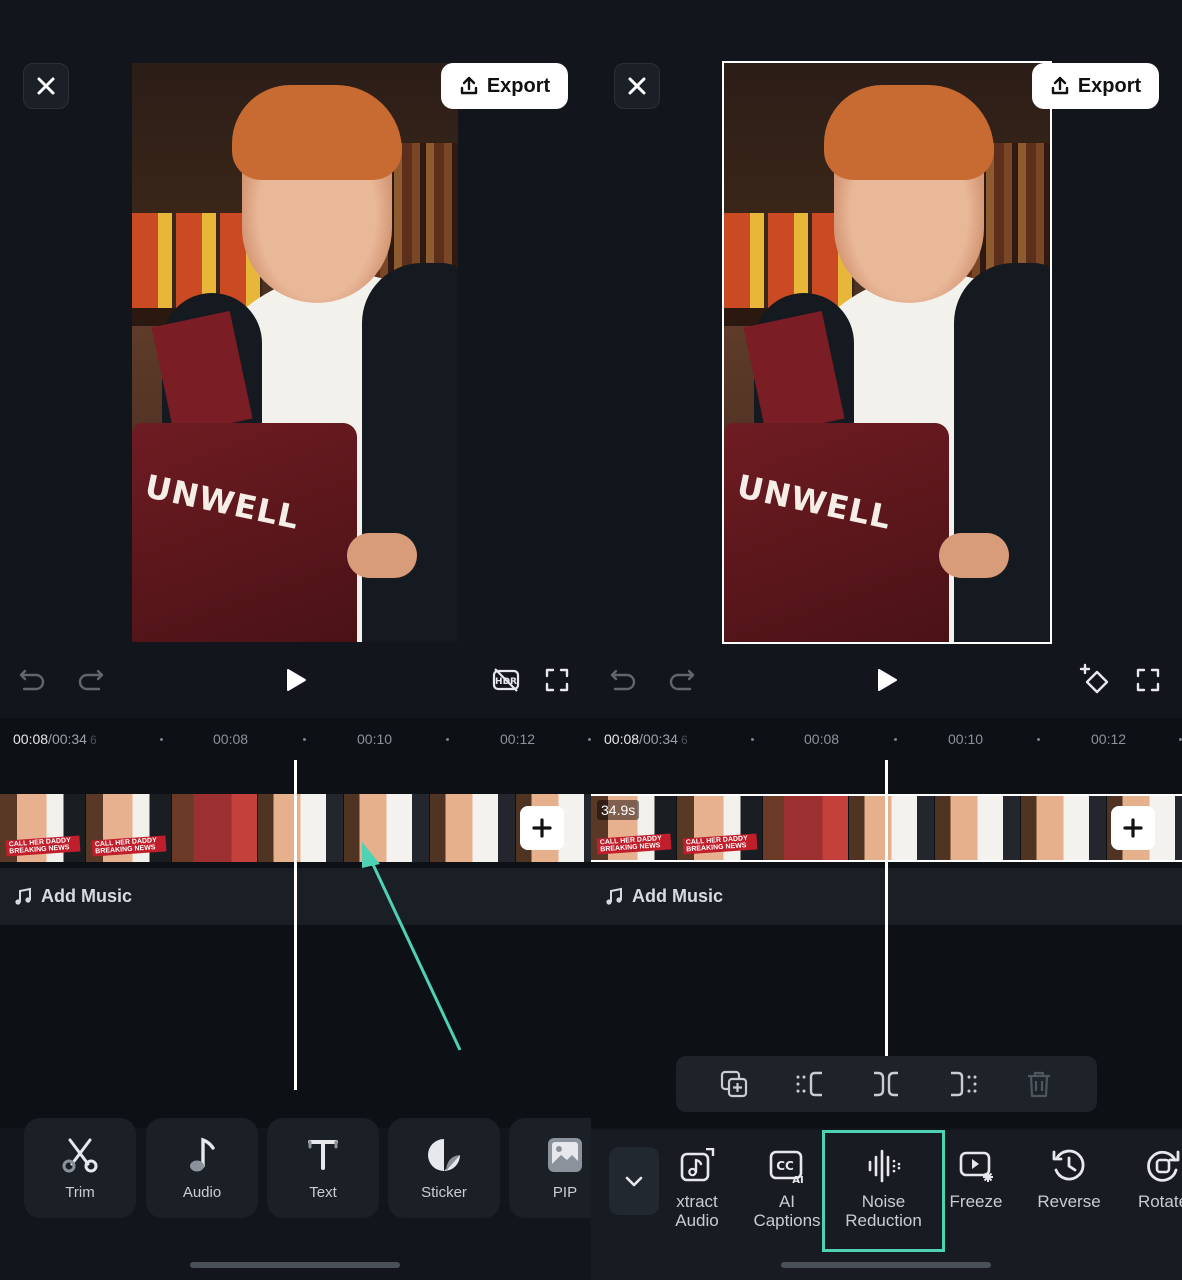 The height and width of the screenshot is (1280, 1182). I want to click on clip-thumbnail: CALL HER DADDY BREAKING NEWS, so click(720, 828).